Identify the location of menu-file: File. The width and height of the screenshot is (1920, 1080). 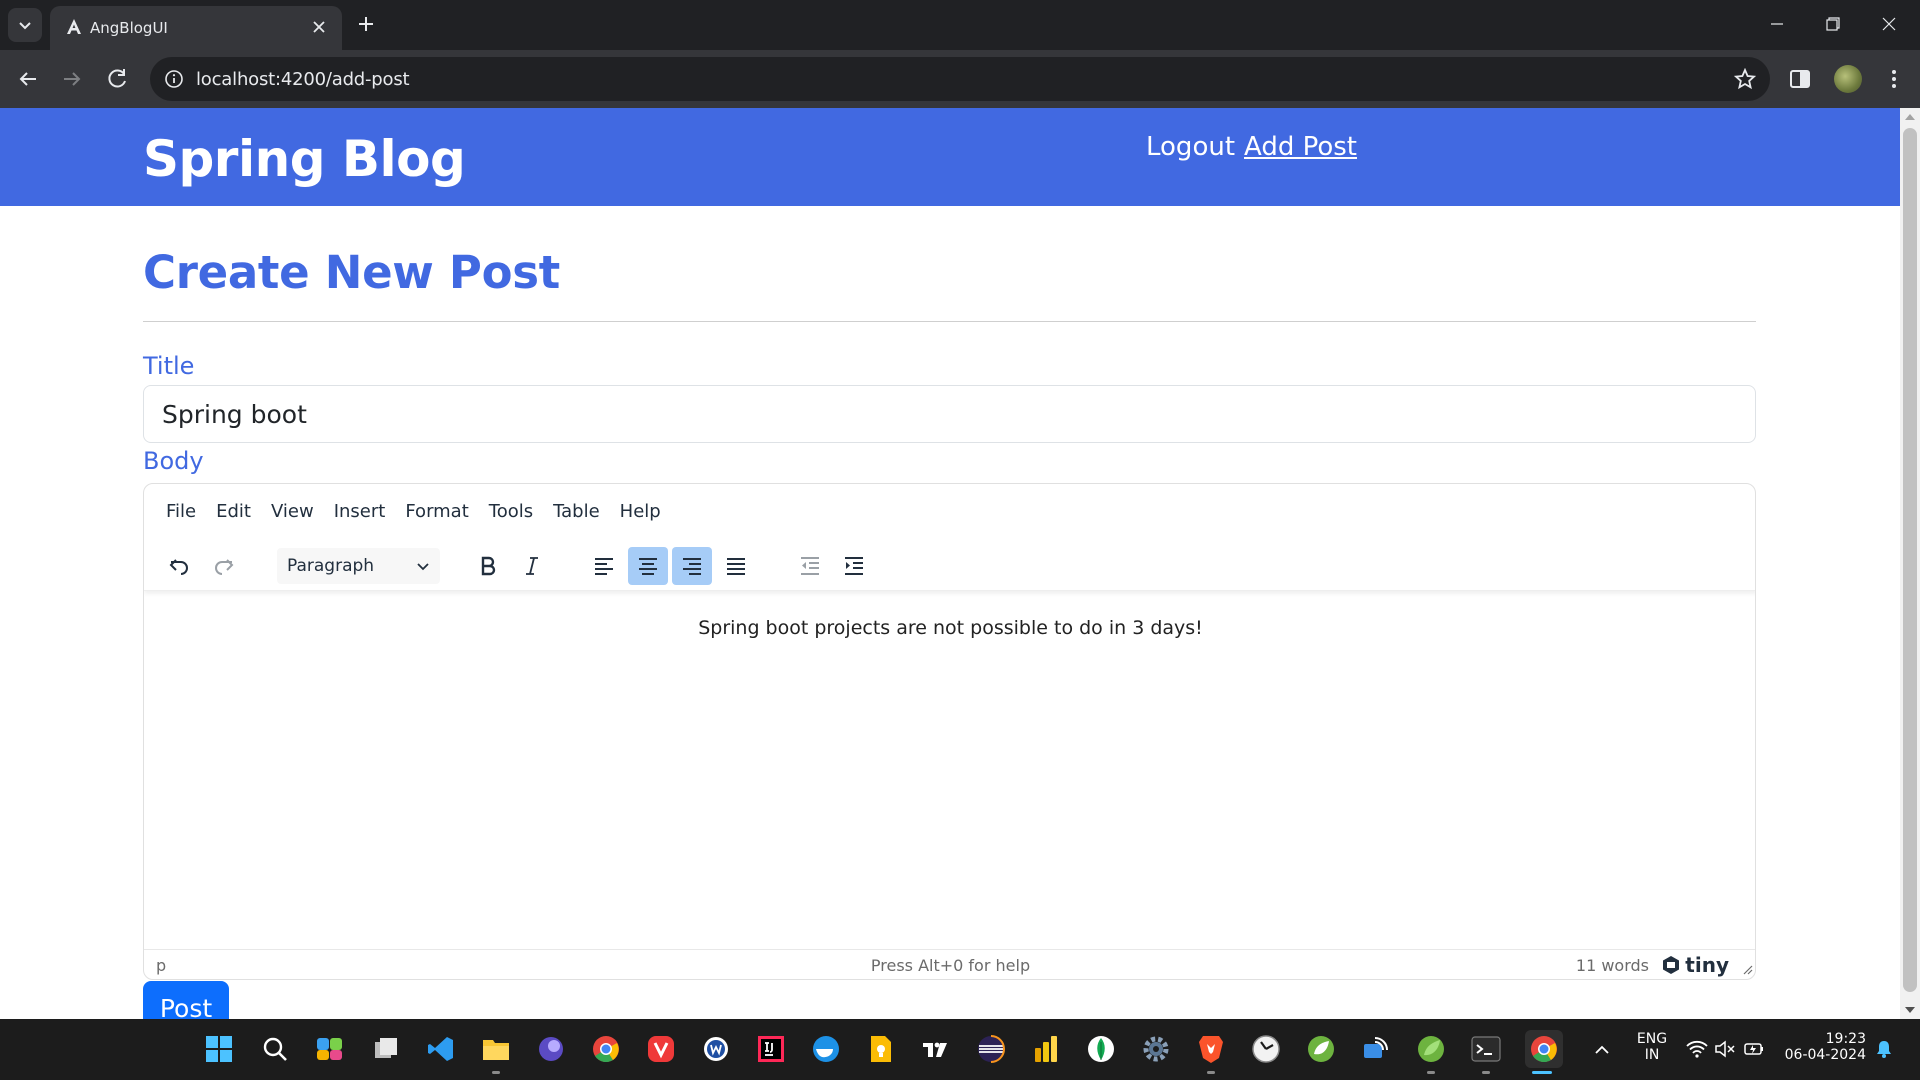
(181, 512).